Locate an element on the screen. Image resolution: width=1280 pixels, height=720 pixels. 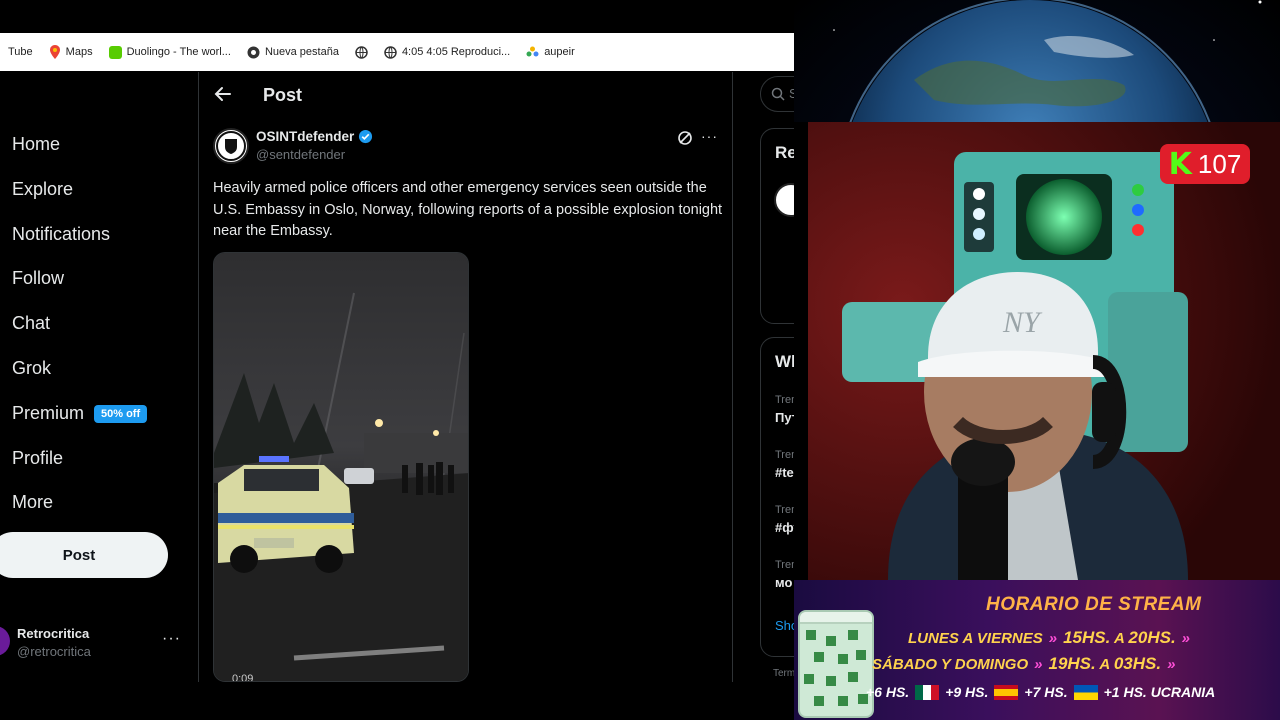
account-name: Retrocritica is located at coordinates (53, 633).